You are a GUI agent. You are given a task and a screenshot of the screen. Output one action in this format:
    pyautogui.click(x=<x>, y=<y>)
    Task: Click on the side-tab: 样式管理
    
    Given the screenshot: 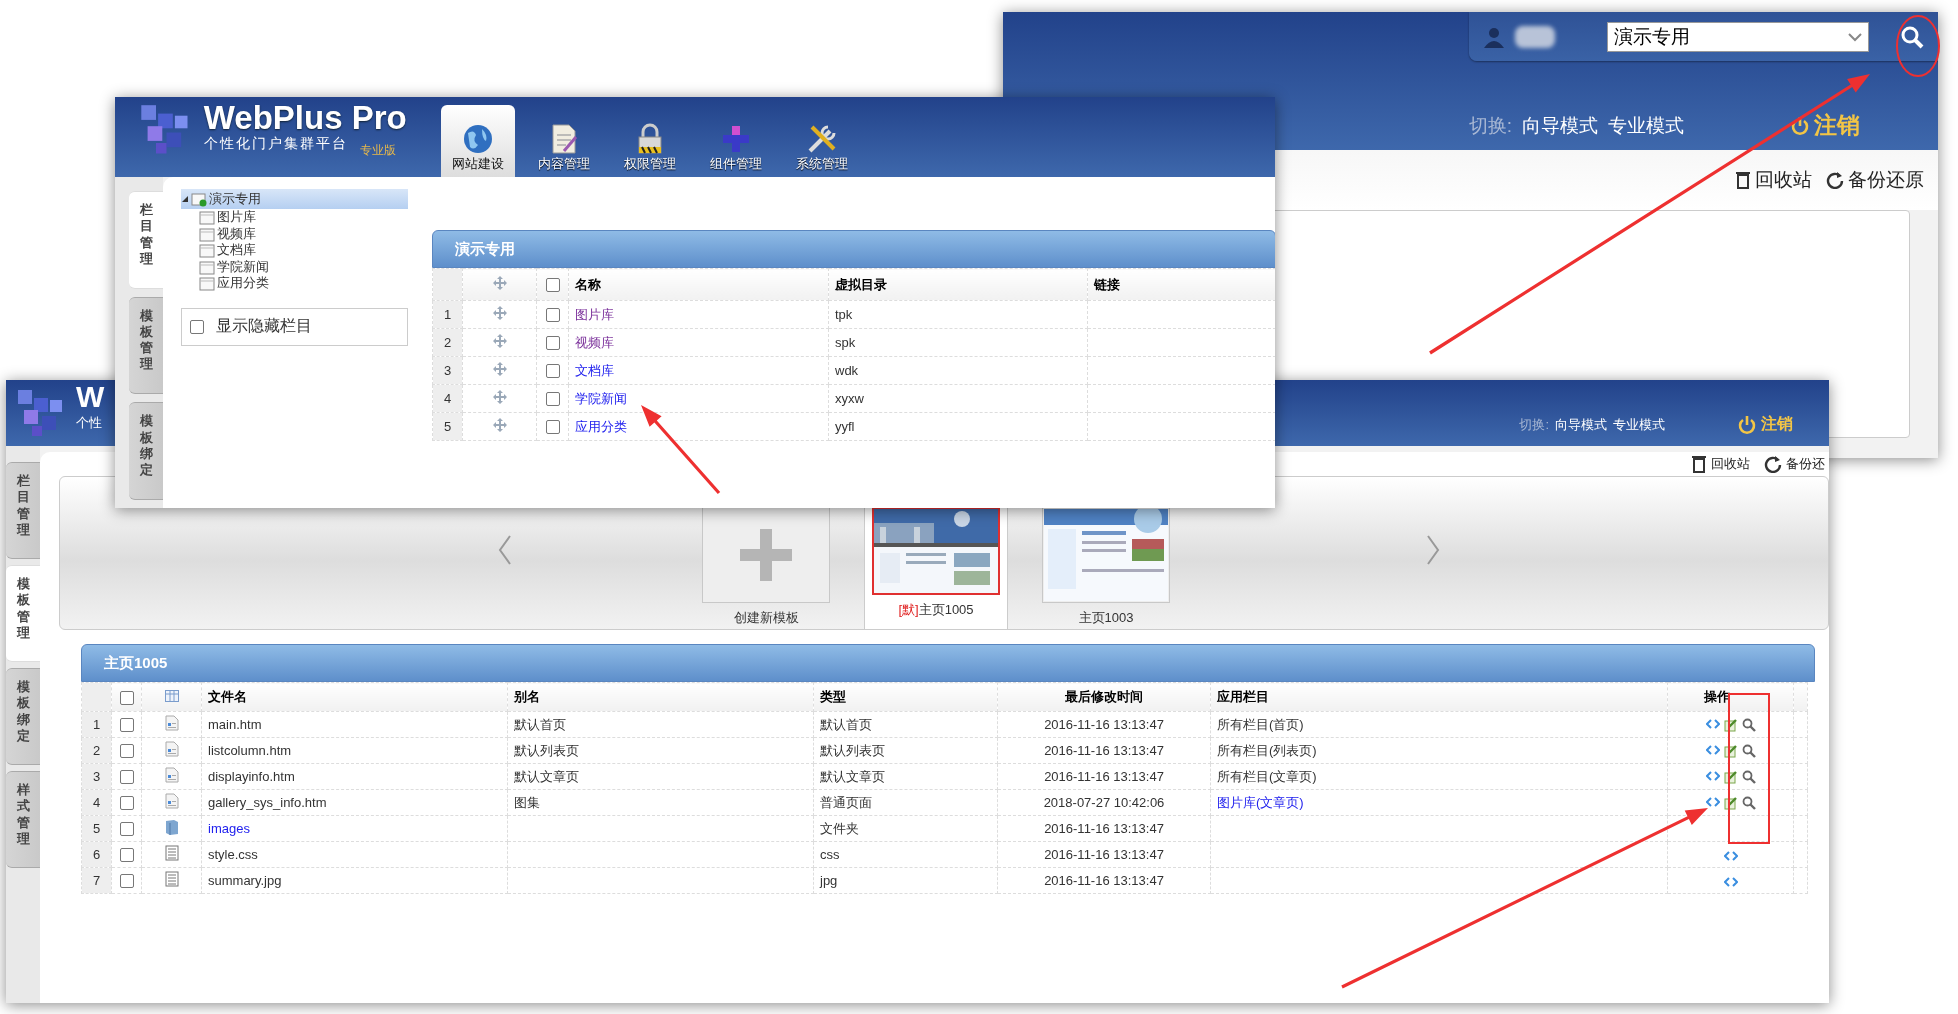 What is the action you would take?
    pyautogui.click(x=23, y=819)
    